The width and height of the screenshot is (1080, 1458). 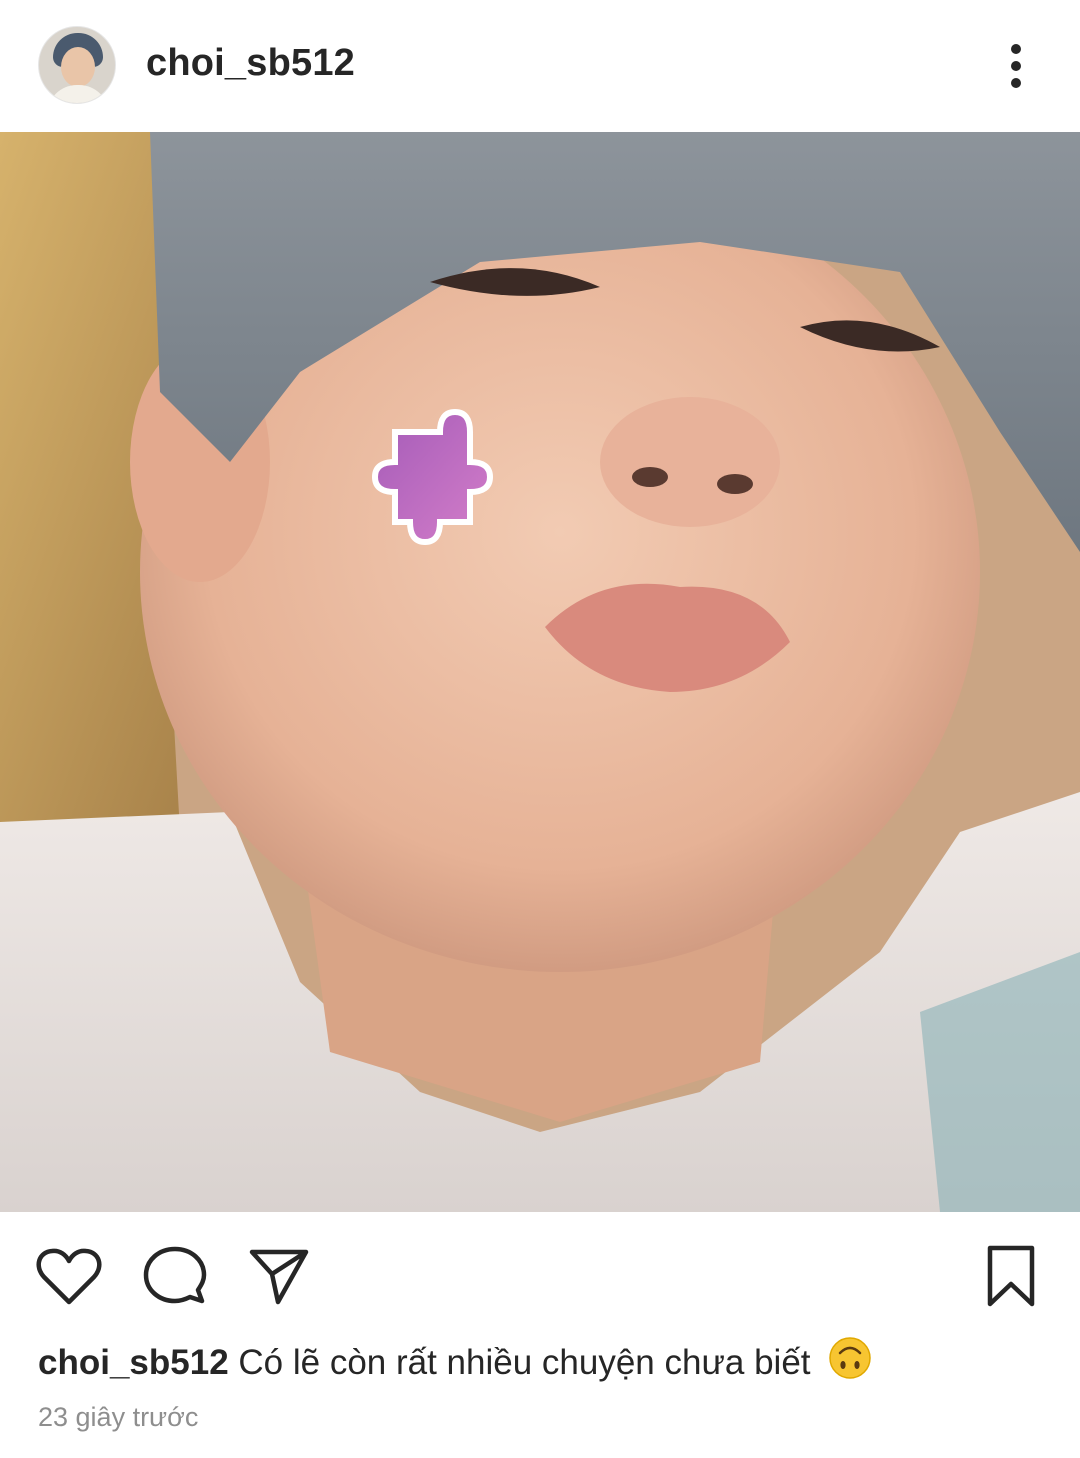 I want to click on bookmark-icon, so click(x=1011, y=1277).